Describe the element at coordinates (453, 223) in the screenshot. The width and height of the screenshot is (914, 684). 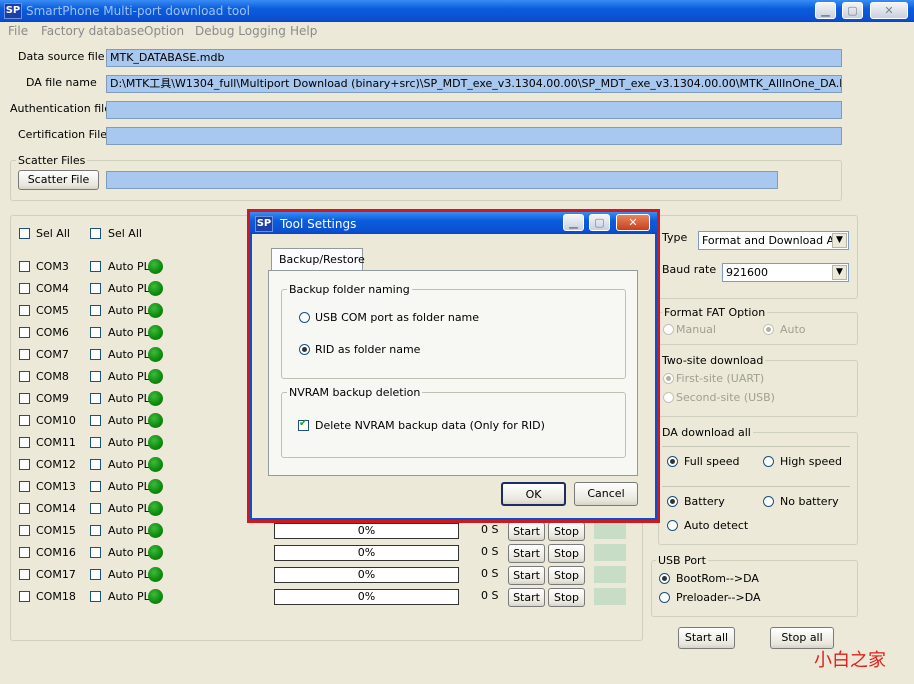
I see `dialog-title-bar: SP Tool Settings ▁ ▢ ✕` at that location.